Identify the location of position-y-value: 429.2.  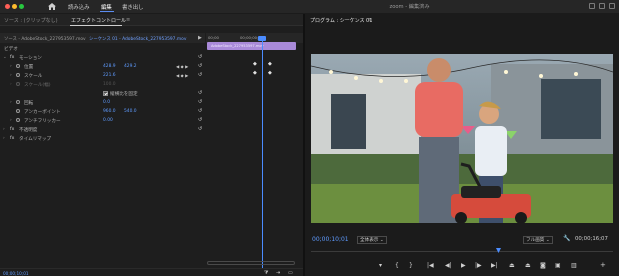
(130, 66).